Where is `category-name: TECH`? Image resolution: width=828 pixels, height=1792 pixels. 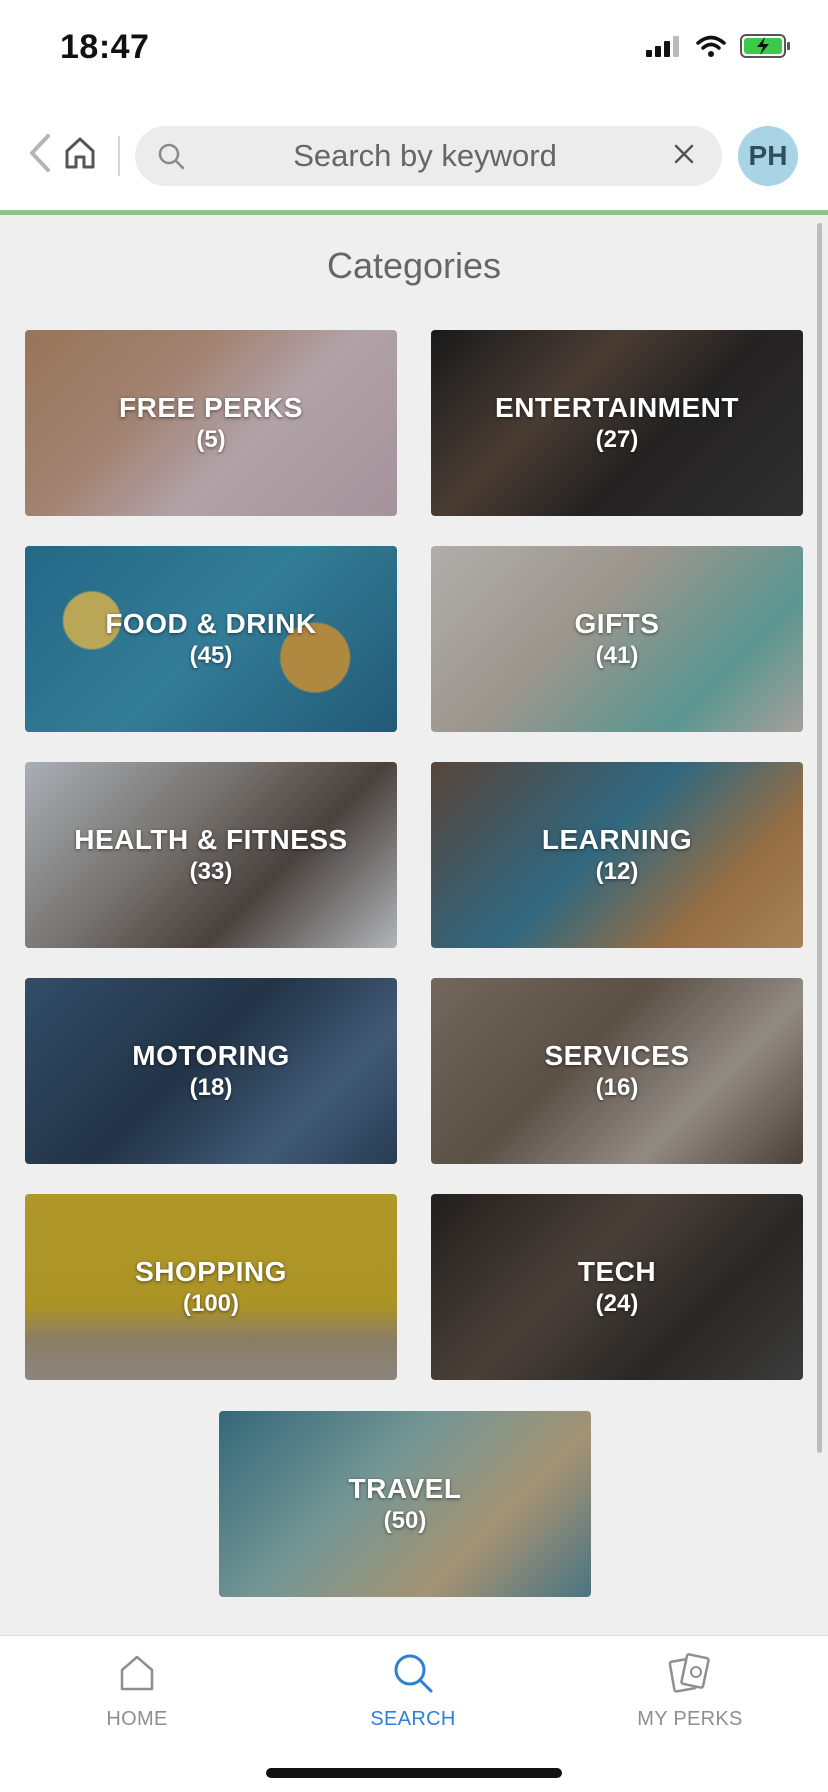
category-name: TECH is located at coordinates (617, 1271).